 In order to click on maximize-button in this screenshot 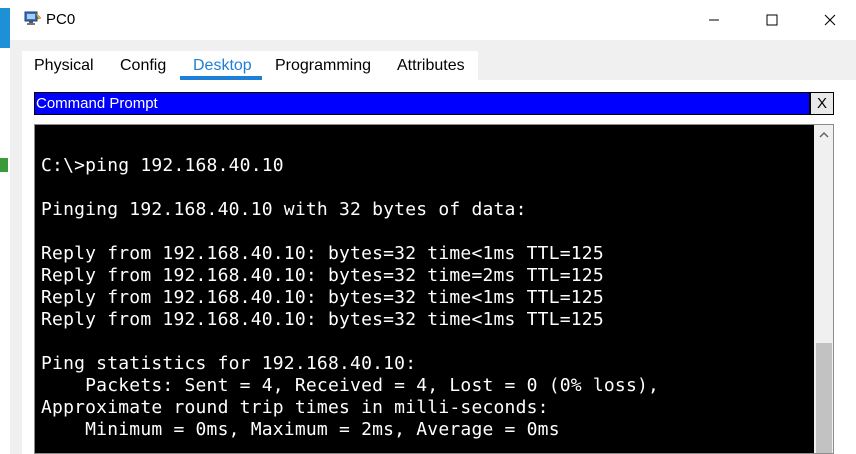, I will do `click(772, 20)`.